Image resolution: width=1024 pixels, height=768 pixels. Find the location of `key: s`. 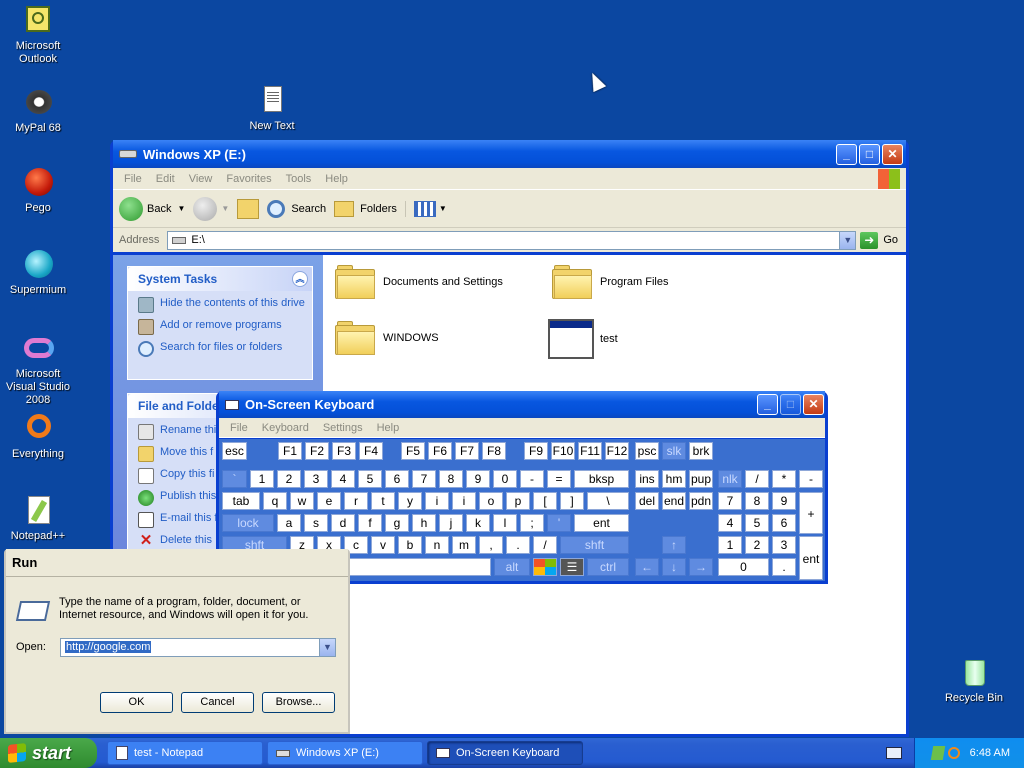

key: s is located at coordinates (316, 523).